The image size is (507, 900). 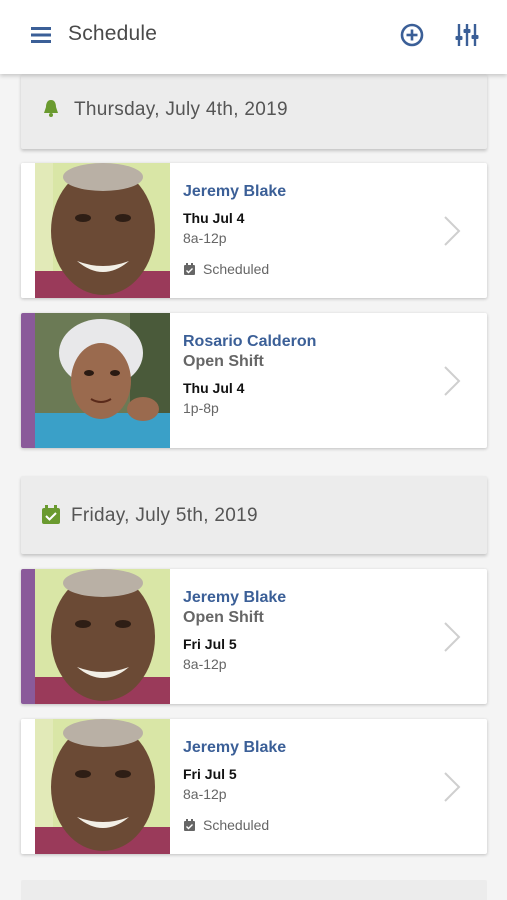 I want to click on shift-info: Jeremy Blake Open Shift Fri Jul 5 8a-12p, so click(x=308, y=636).